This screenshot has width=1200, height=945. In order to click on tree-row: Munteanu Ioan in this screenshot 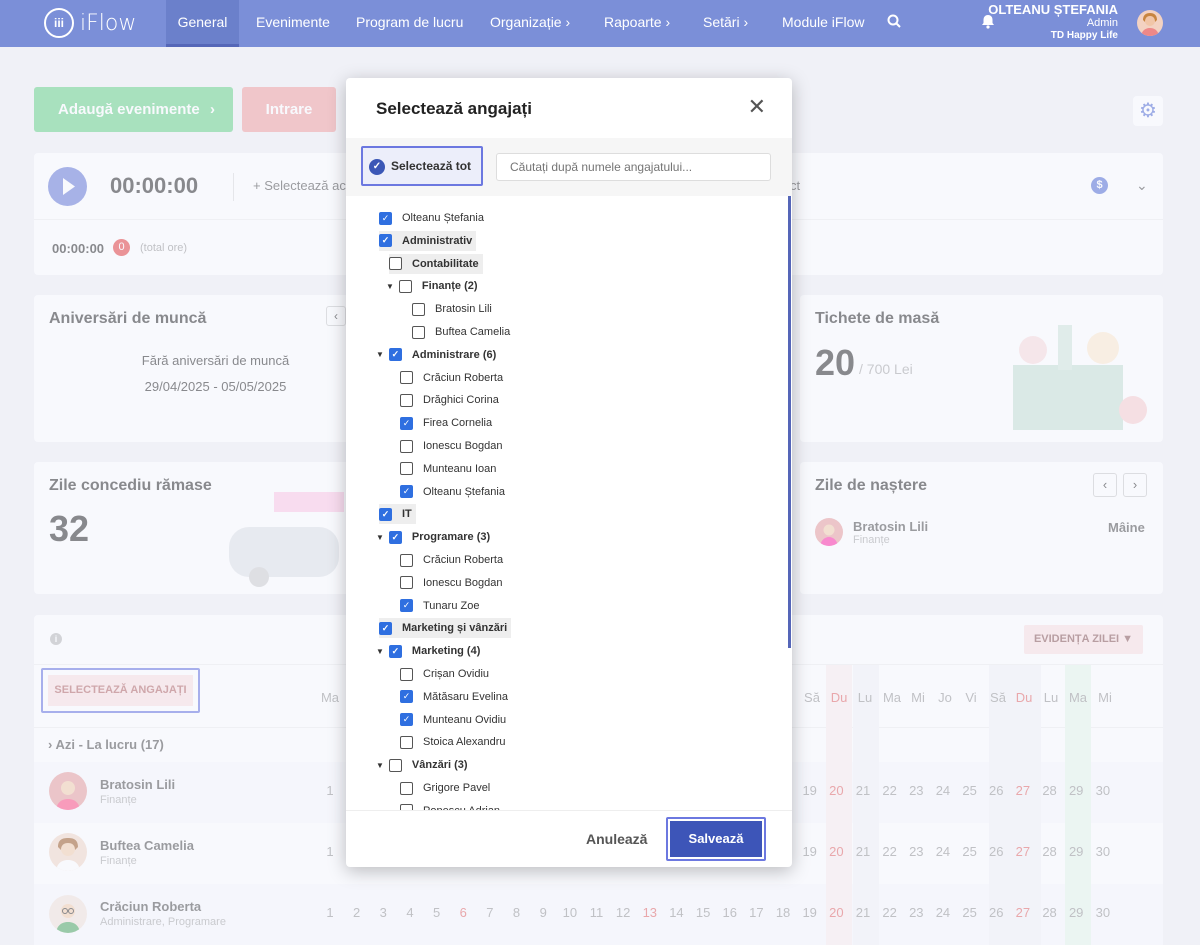, I will do `click(448, 469)`.